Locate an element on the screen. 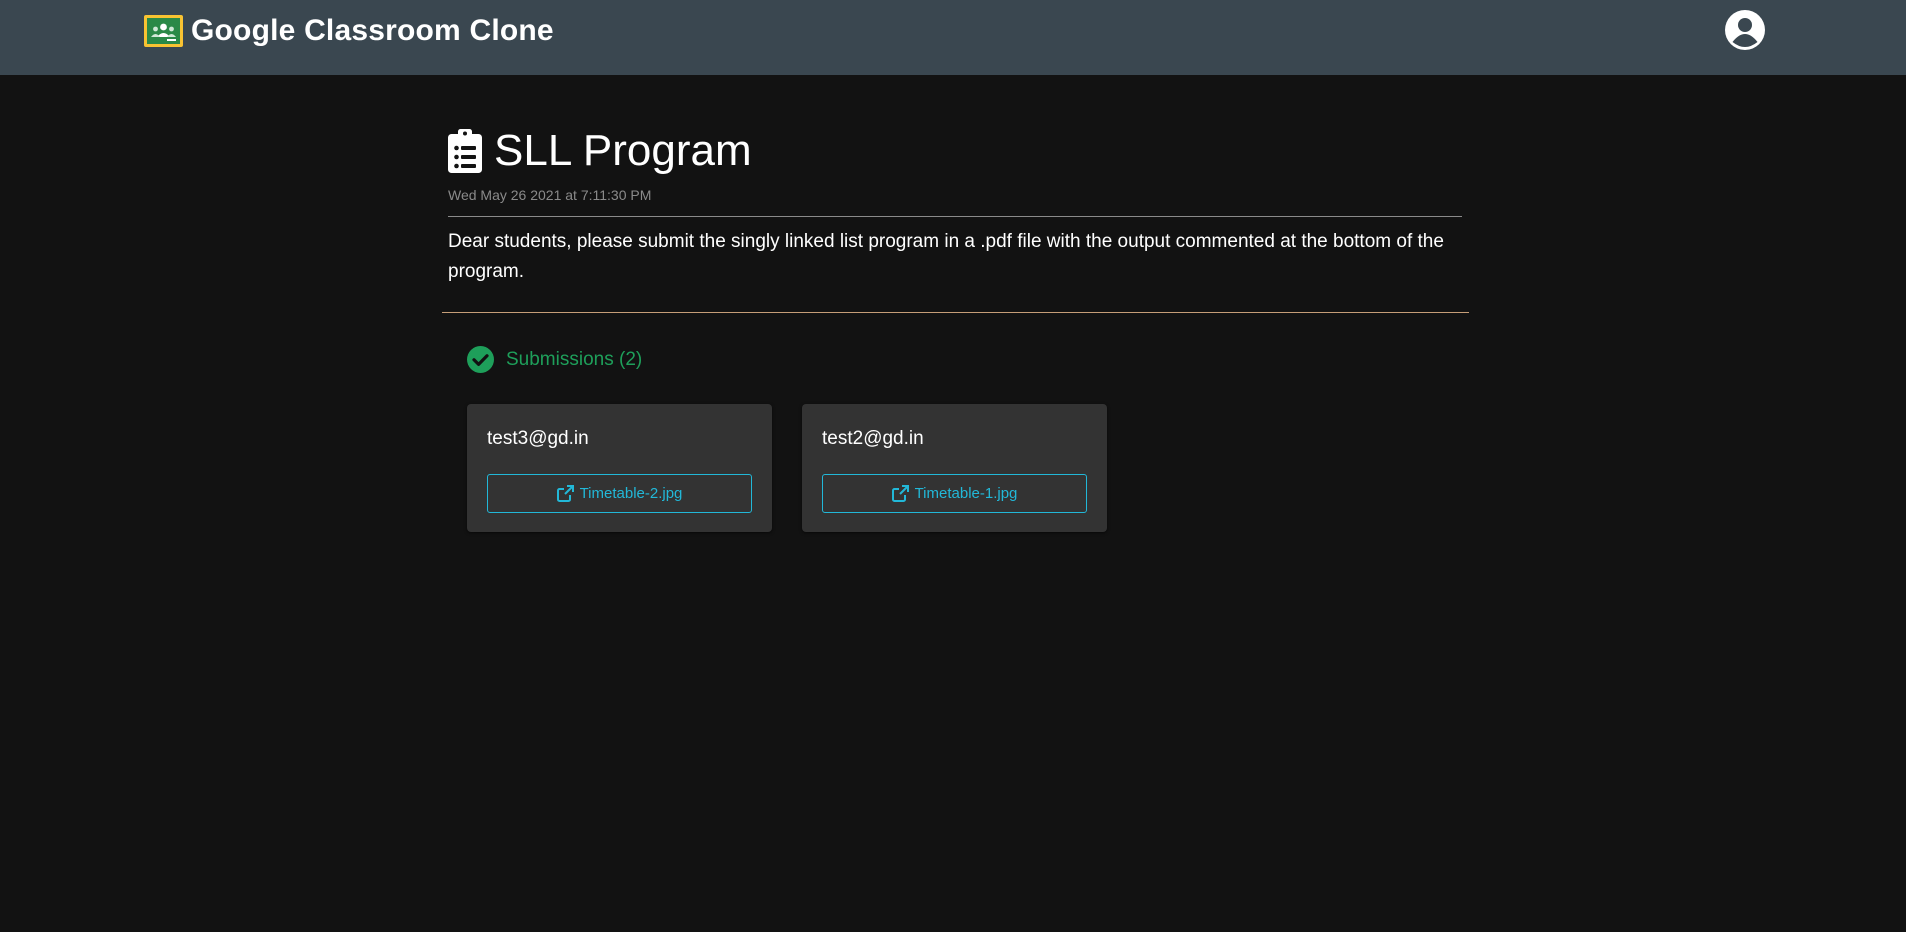 The image size is (1906, 932). google-classroom-logo-icon is located at coordinates (163, 31).